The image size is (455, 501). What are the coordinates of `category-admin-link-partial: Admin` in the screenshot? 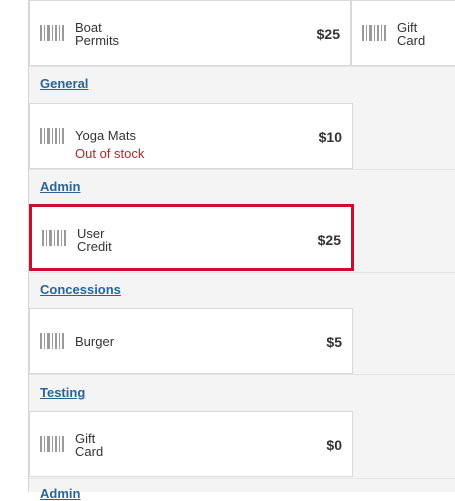 It's located at (60, 493).